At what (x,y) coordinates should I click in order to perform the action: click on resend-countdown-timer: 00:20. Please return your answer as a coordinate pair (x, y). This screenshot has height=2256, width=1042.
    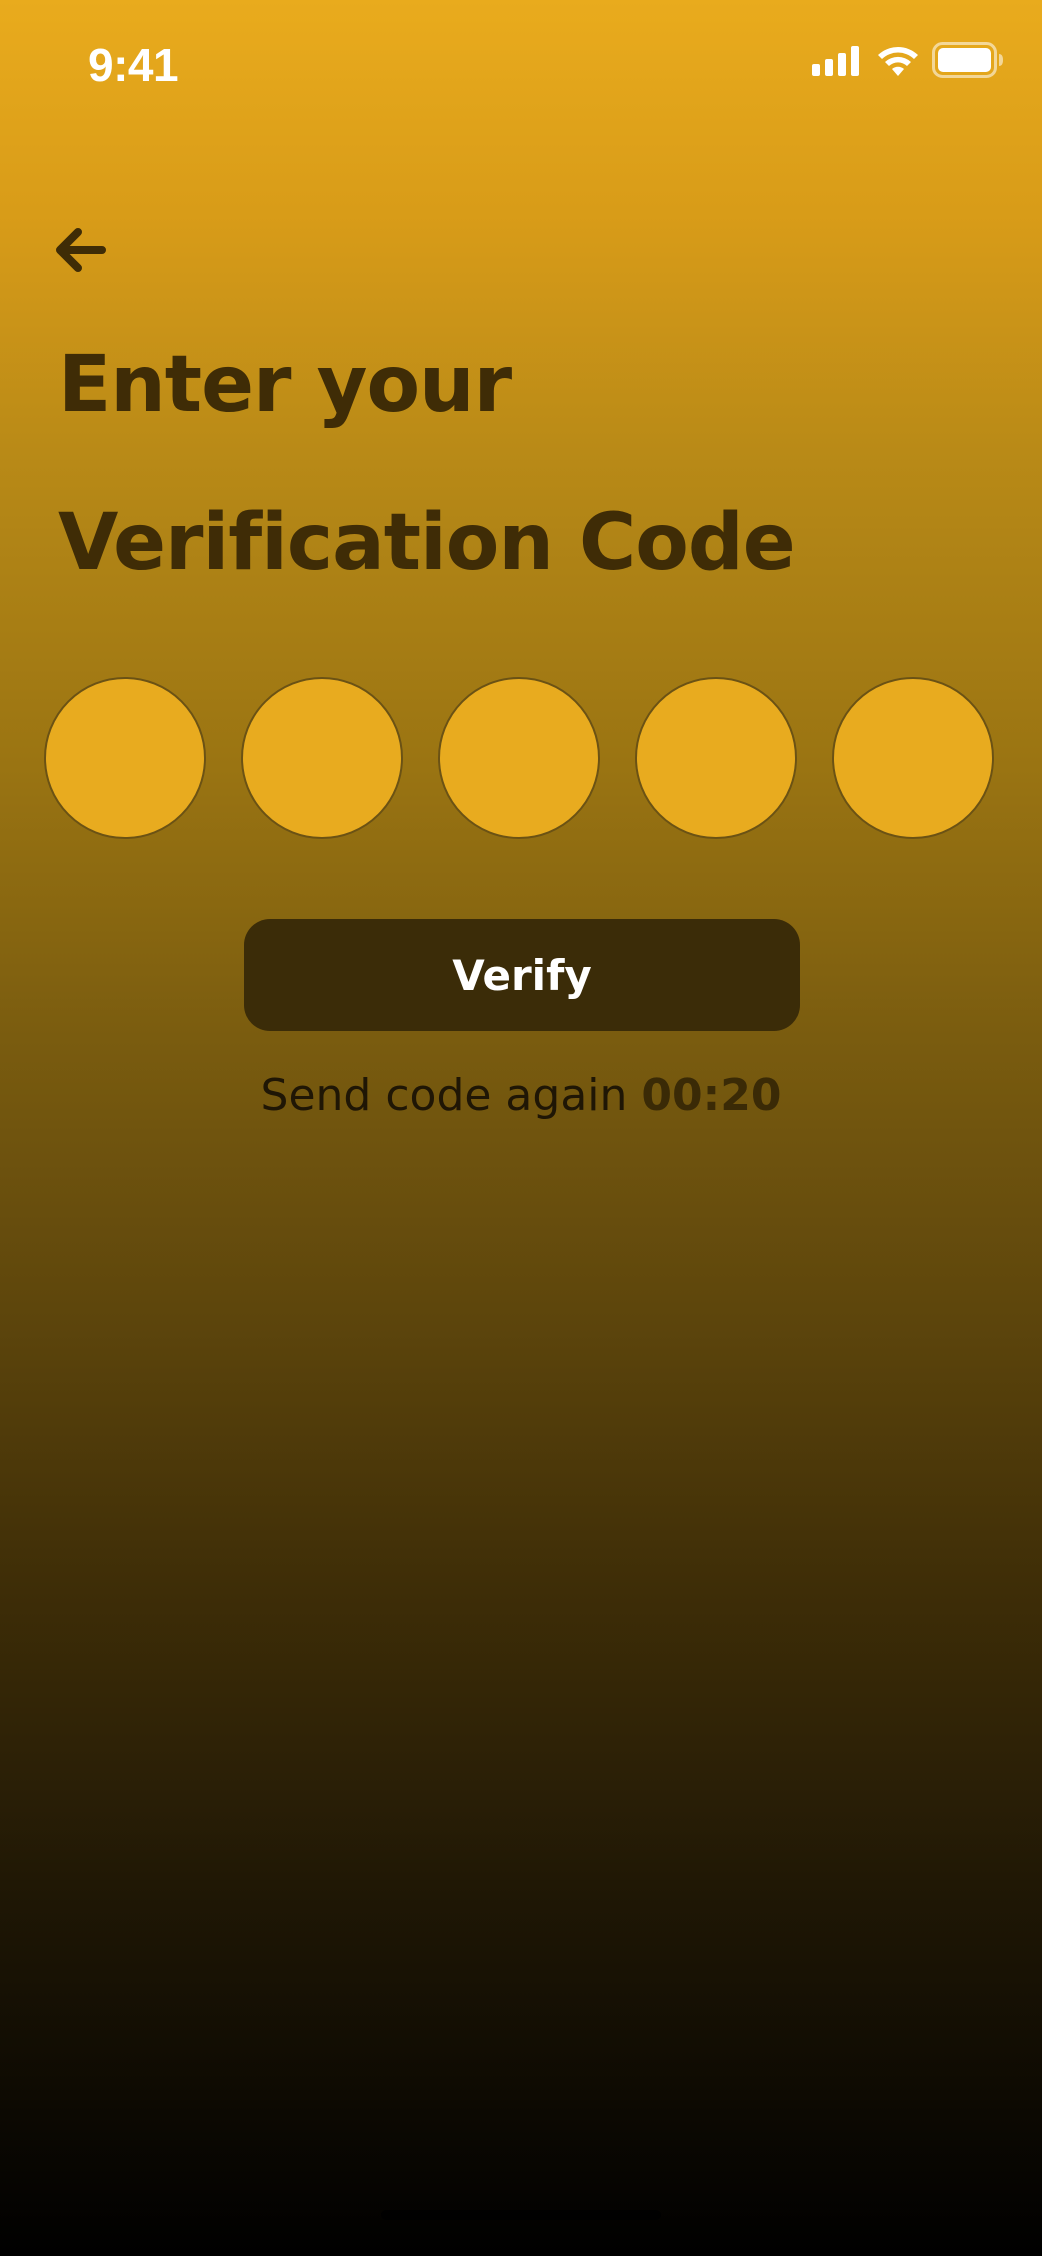
    Looking at the image, I should click on (711, 1095).